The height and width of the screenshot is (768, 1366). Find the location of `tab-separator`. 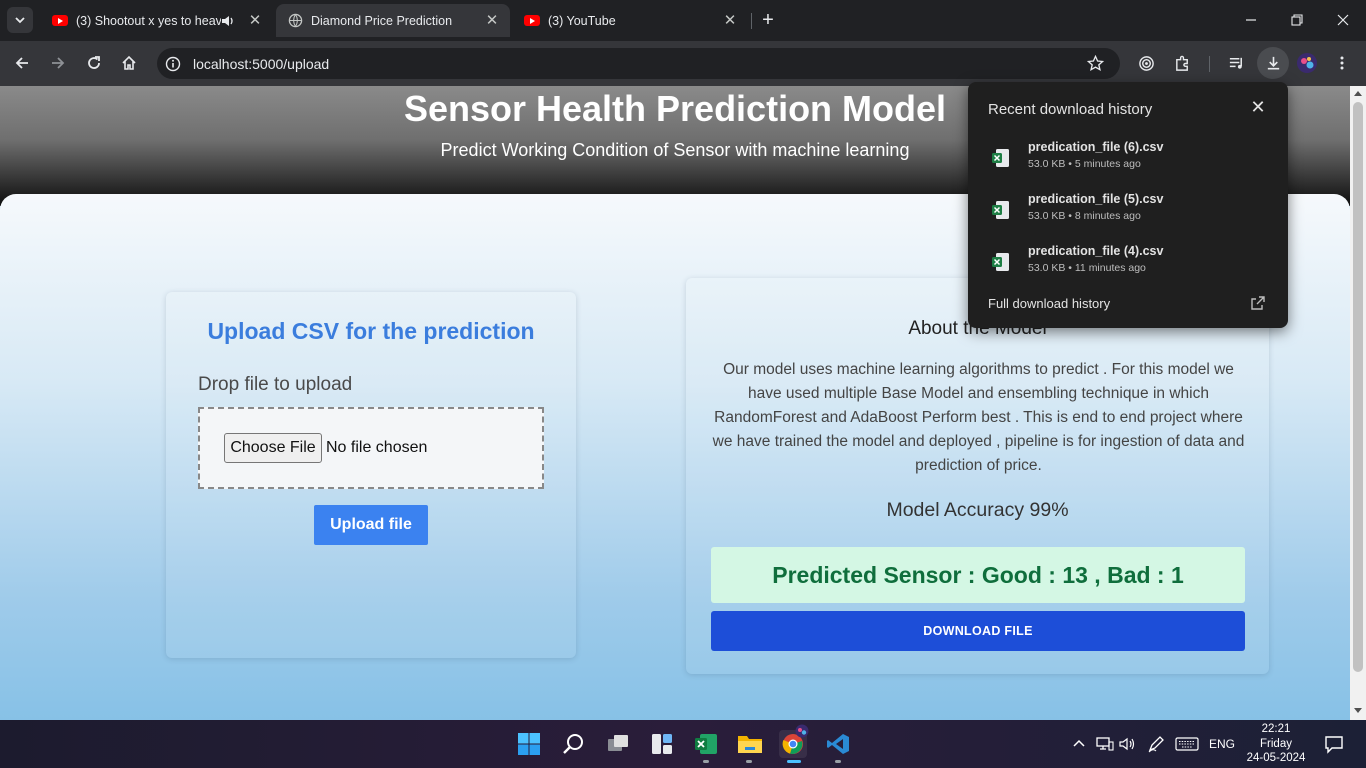

tab-separator is located at coordinates (751, 21).